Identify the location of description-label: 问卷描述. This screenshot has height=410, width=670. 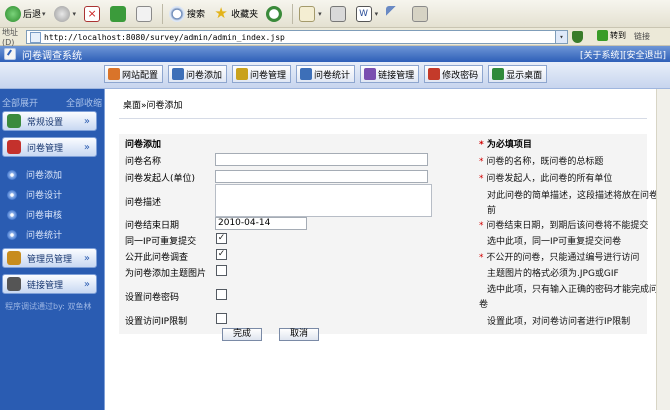
(143, 203).